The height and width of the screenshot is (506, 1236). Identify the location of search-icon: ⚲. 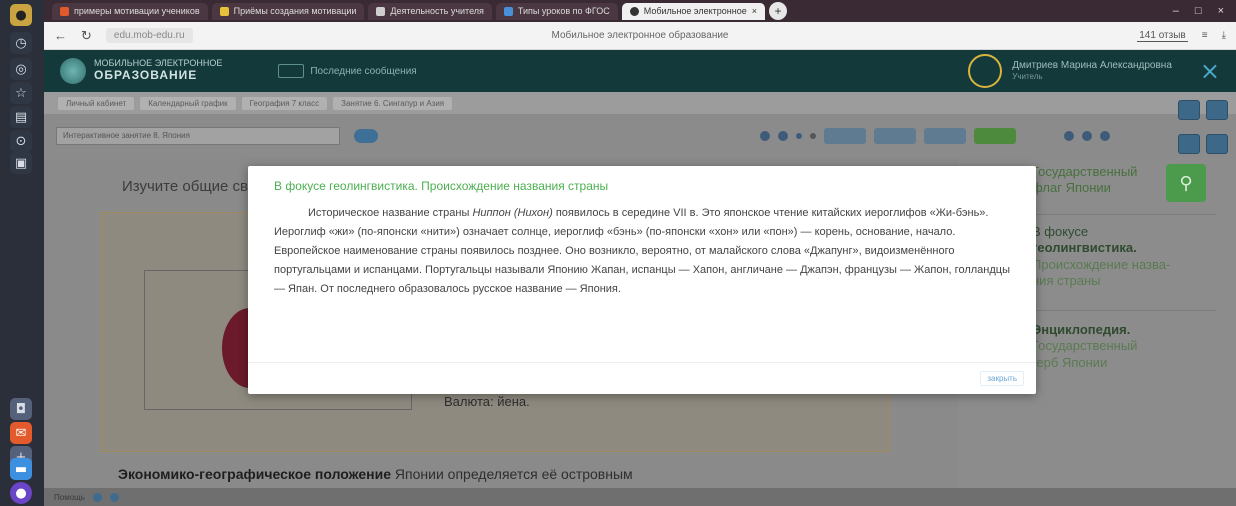
(1186, 183).